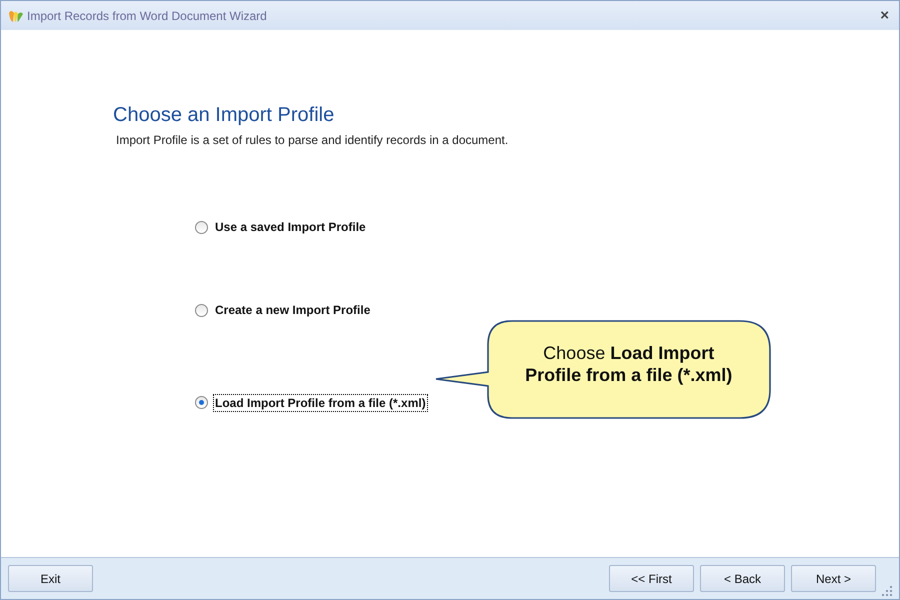 Image resolution: width=900 pixels, height=600 pixels. What do you see at coordinates (224, 115) in the screenshot?
I see `page-heading: Choose an Import Profile` at bounding box center [224, 115].